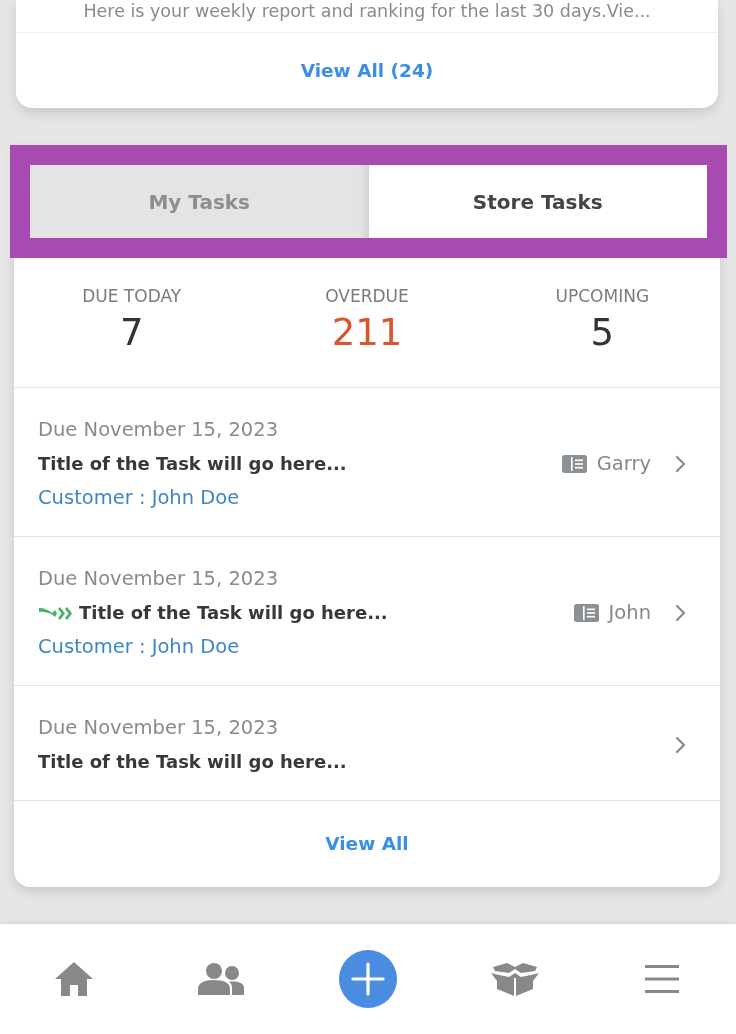 The height and width of the screenshot is (1034, 736). I want to click on plus-icon, so click(367, 979).